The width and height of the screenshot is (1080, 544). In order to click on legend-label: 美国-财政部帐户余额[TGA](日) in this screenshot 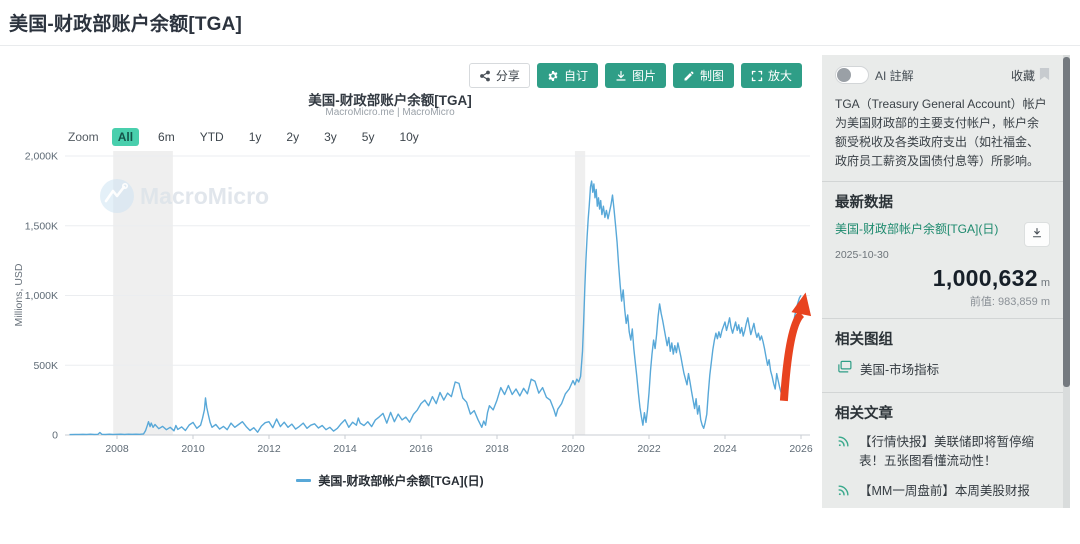, I will do `click(401, 481)`.